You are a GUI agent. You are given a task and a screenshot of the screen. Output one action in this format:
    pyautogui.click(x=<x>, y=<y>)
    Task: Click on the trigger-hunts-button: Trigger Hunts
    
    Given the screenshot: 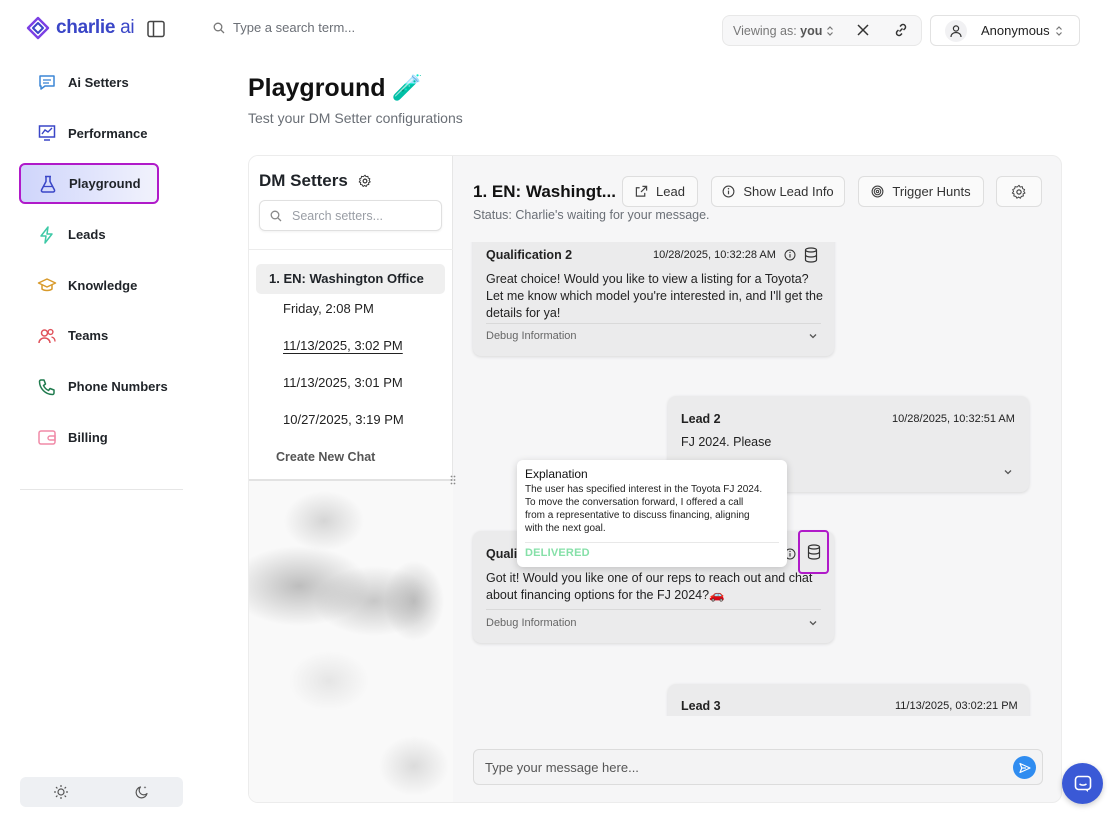 What is the action you would take?
    pyautogui.click(x=921, y=191)
    